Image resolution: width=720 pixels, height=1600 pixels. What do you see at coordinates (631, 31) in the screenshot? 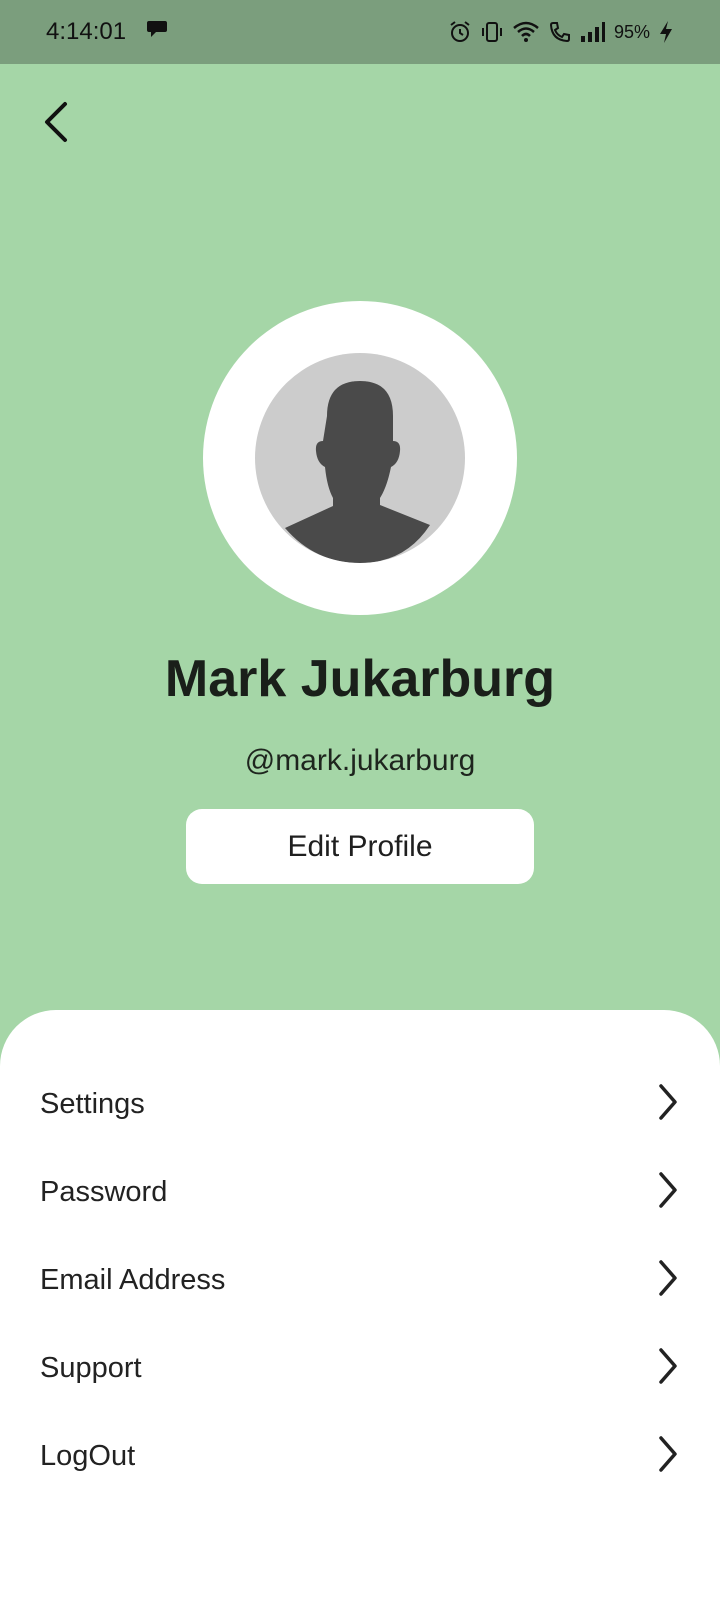
I see `battery-percent: 95%` at bounding box center [631, 31].